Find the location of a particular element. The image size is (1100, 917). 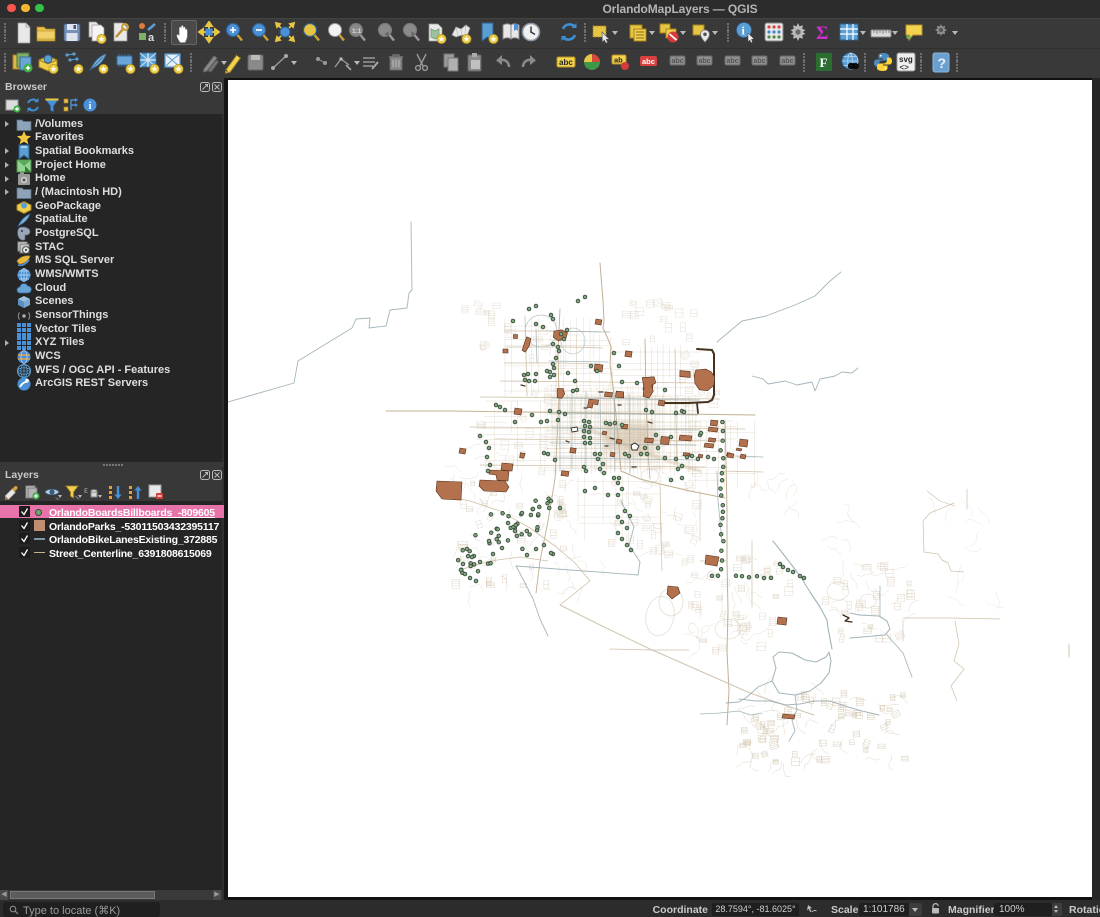

svg-text: a is located at coordinates (151, 38).